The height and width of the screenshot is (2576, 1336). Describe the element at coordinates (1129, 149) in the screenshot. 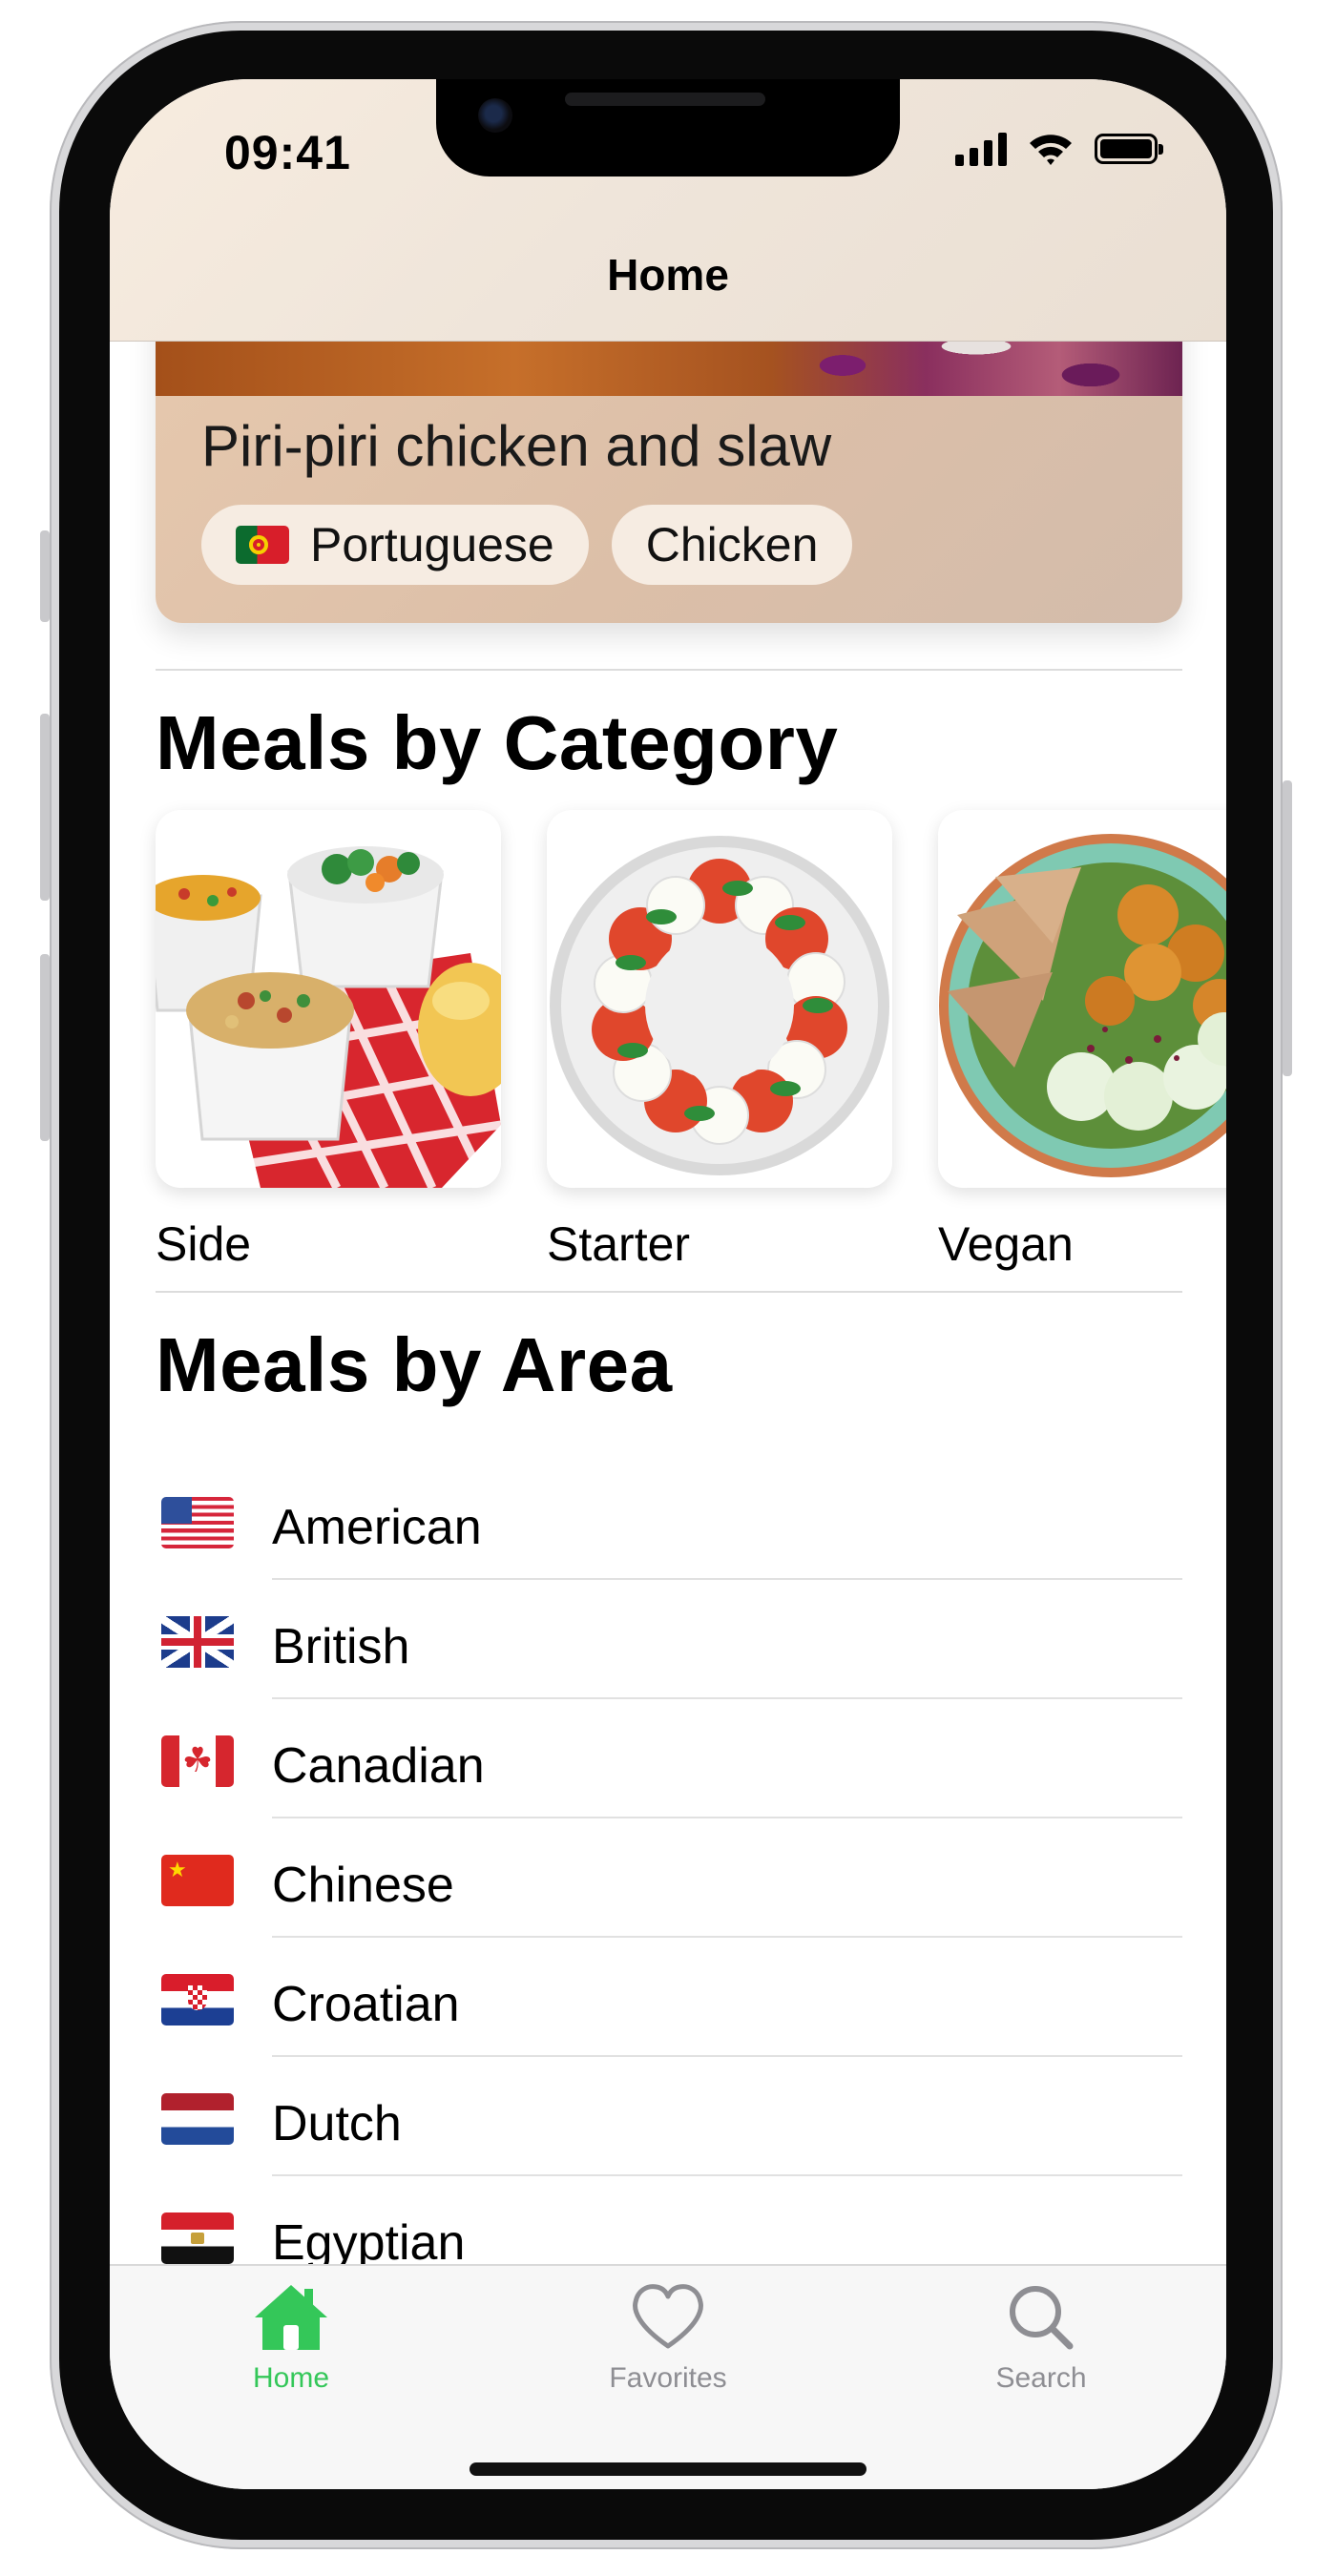

I see `battery-icon` at that location.